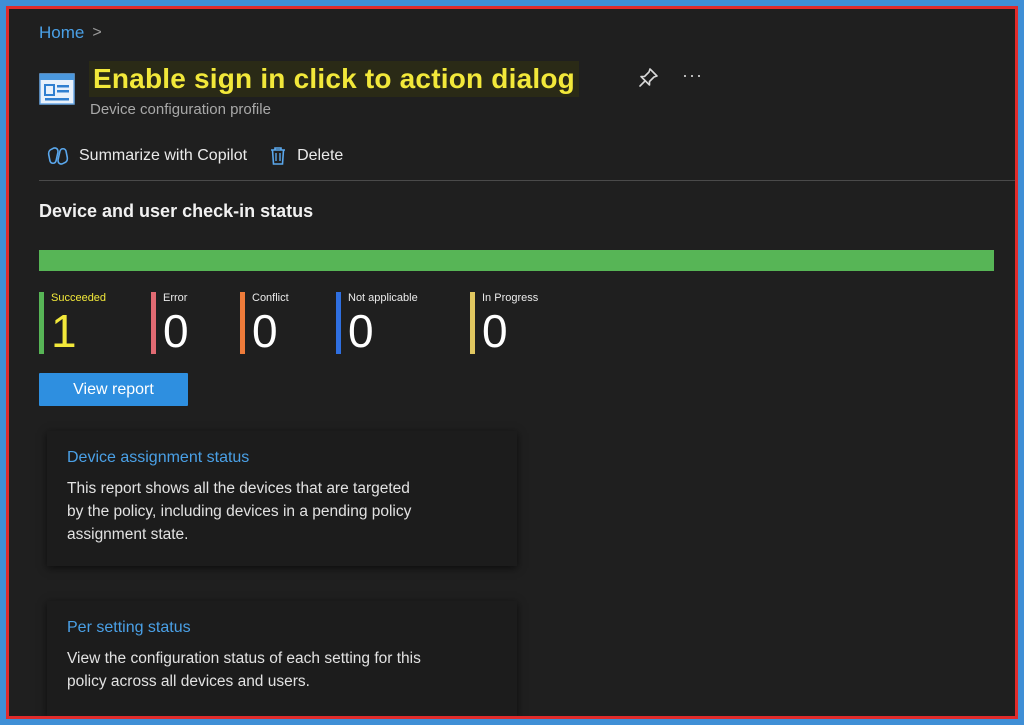 This screenshot has width=1024, height=725. What do you see at coordinates (58, 156) in the screenshot?
I see `copilot-icon` at bounding box center [58, 156].